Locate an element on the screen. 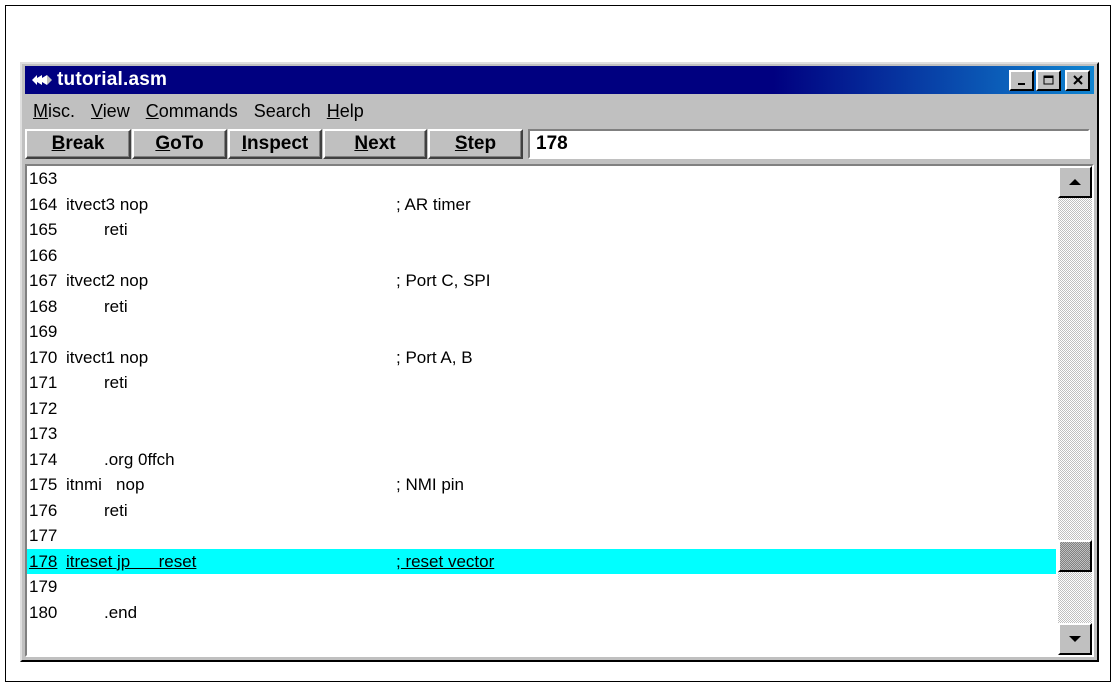 The image size is (1116, 687). line-number: 174 is located at coordinates (43, 459).